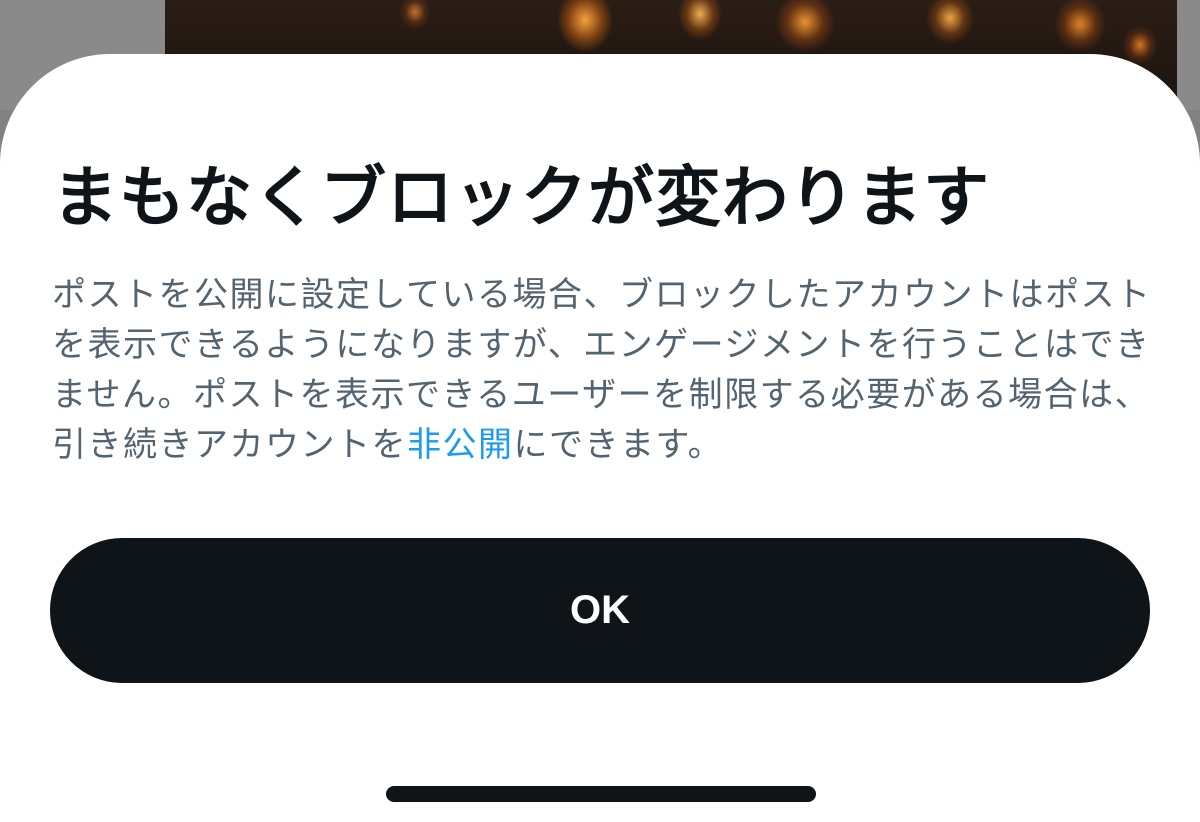  Describe the element at coordinates (1188, 55) in the screenshot. I see `backdrop-dim-right` at that location.